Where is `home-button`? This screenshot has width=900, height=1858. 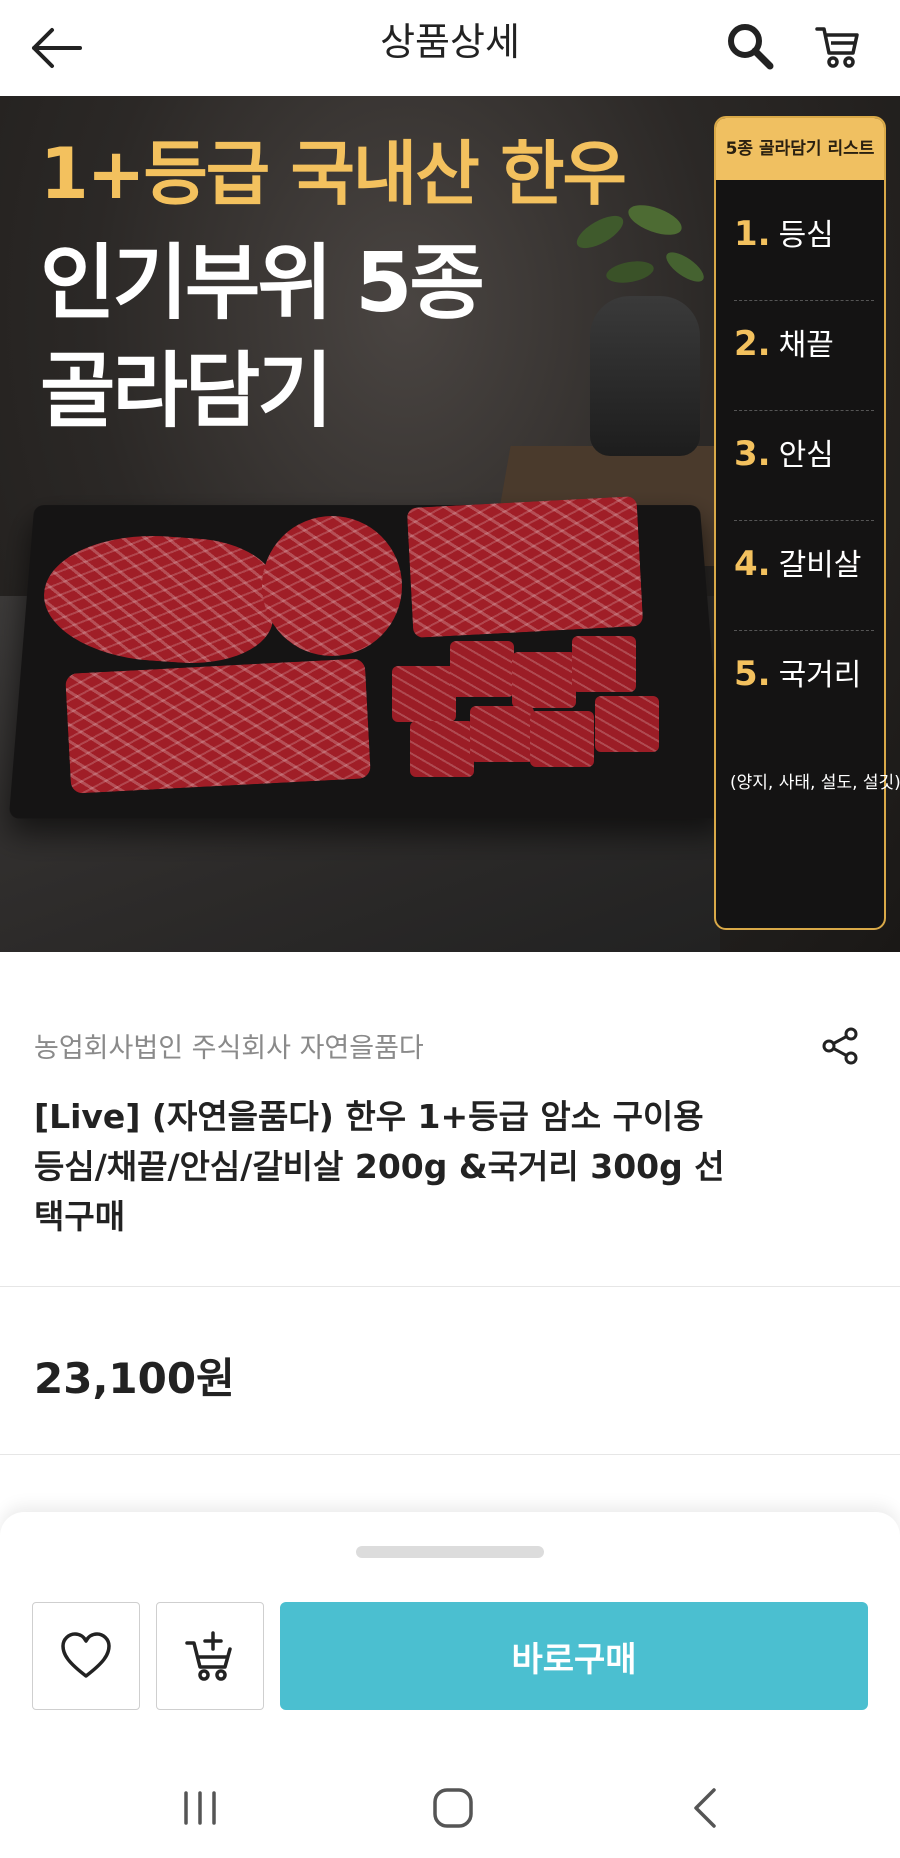
home-button is located at coordinates (453, 1808).